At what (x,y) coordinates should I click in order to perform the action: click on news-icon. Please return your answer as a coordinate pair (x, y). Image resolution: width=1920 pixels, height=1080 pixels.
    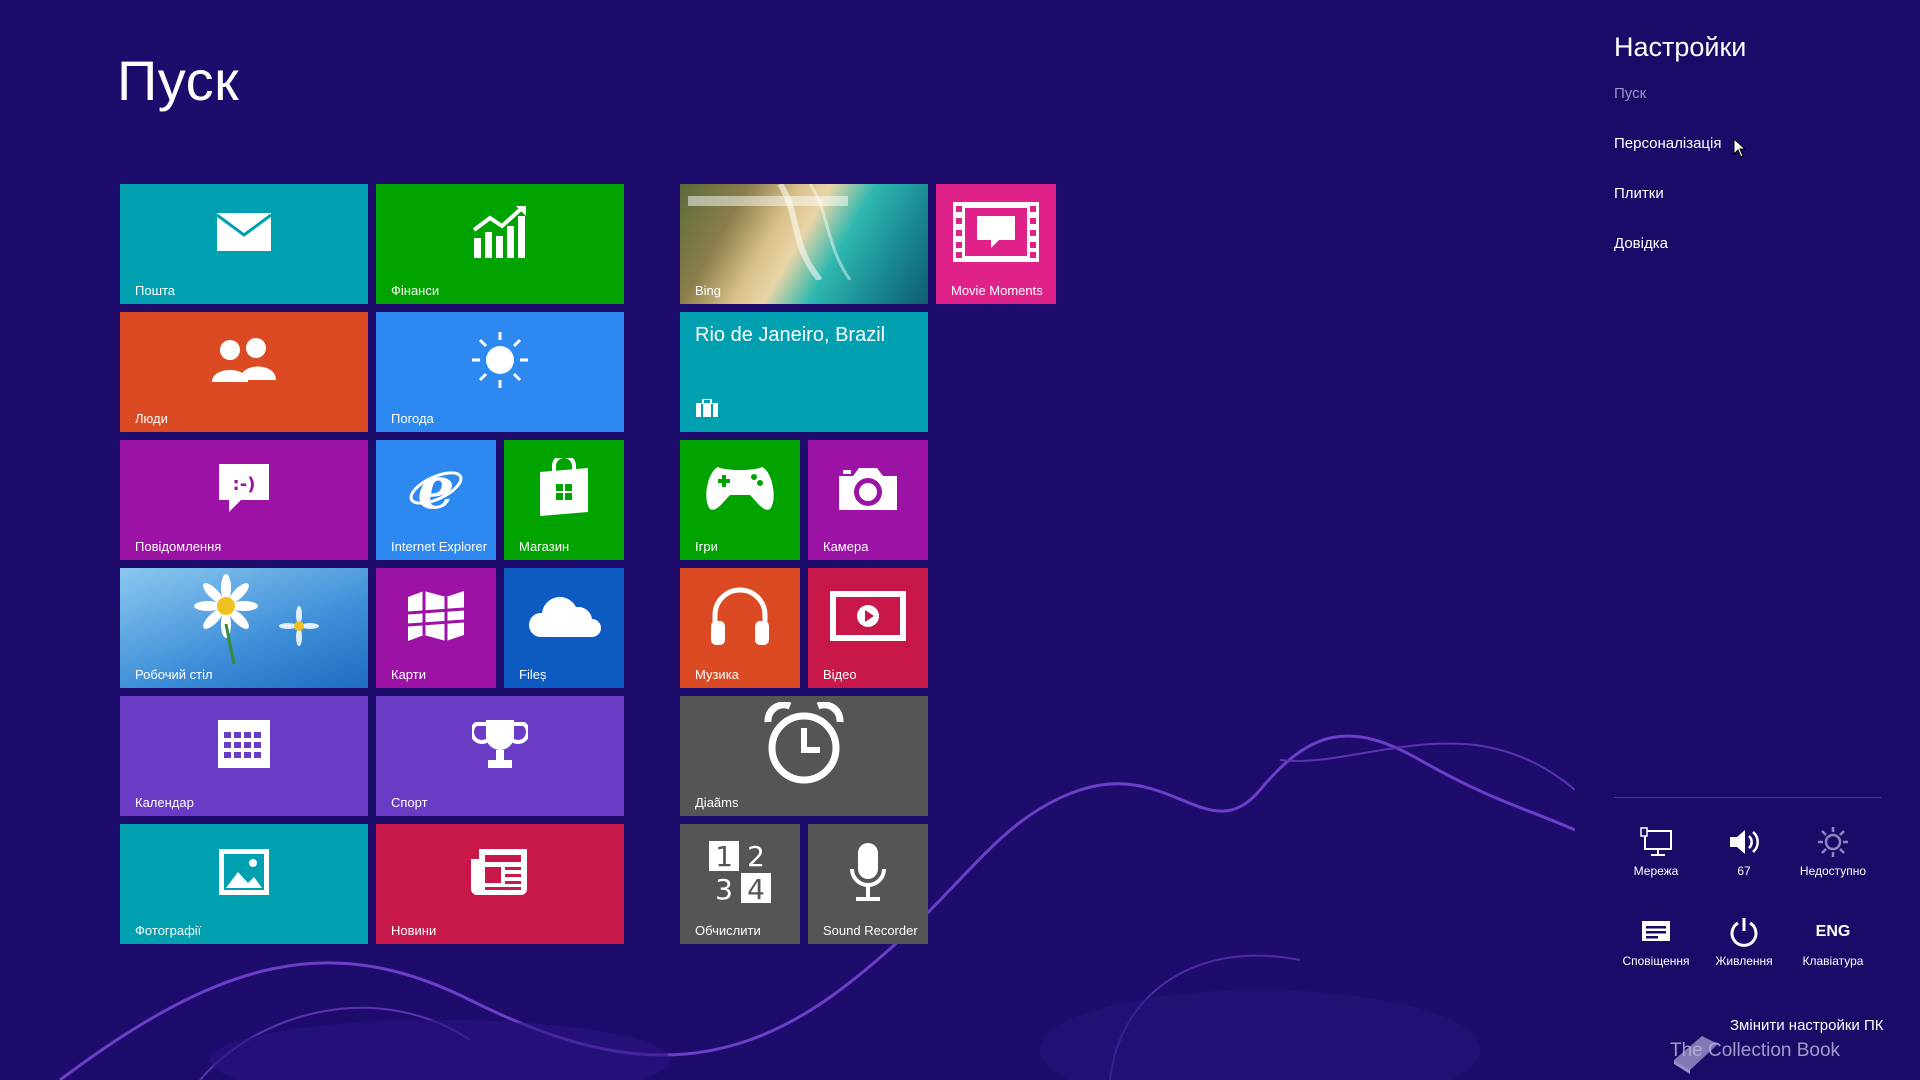
    Looking at the image, I should click on (500, 872).